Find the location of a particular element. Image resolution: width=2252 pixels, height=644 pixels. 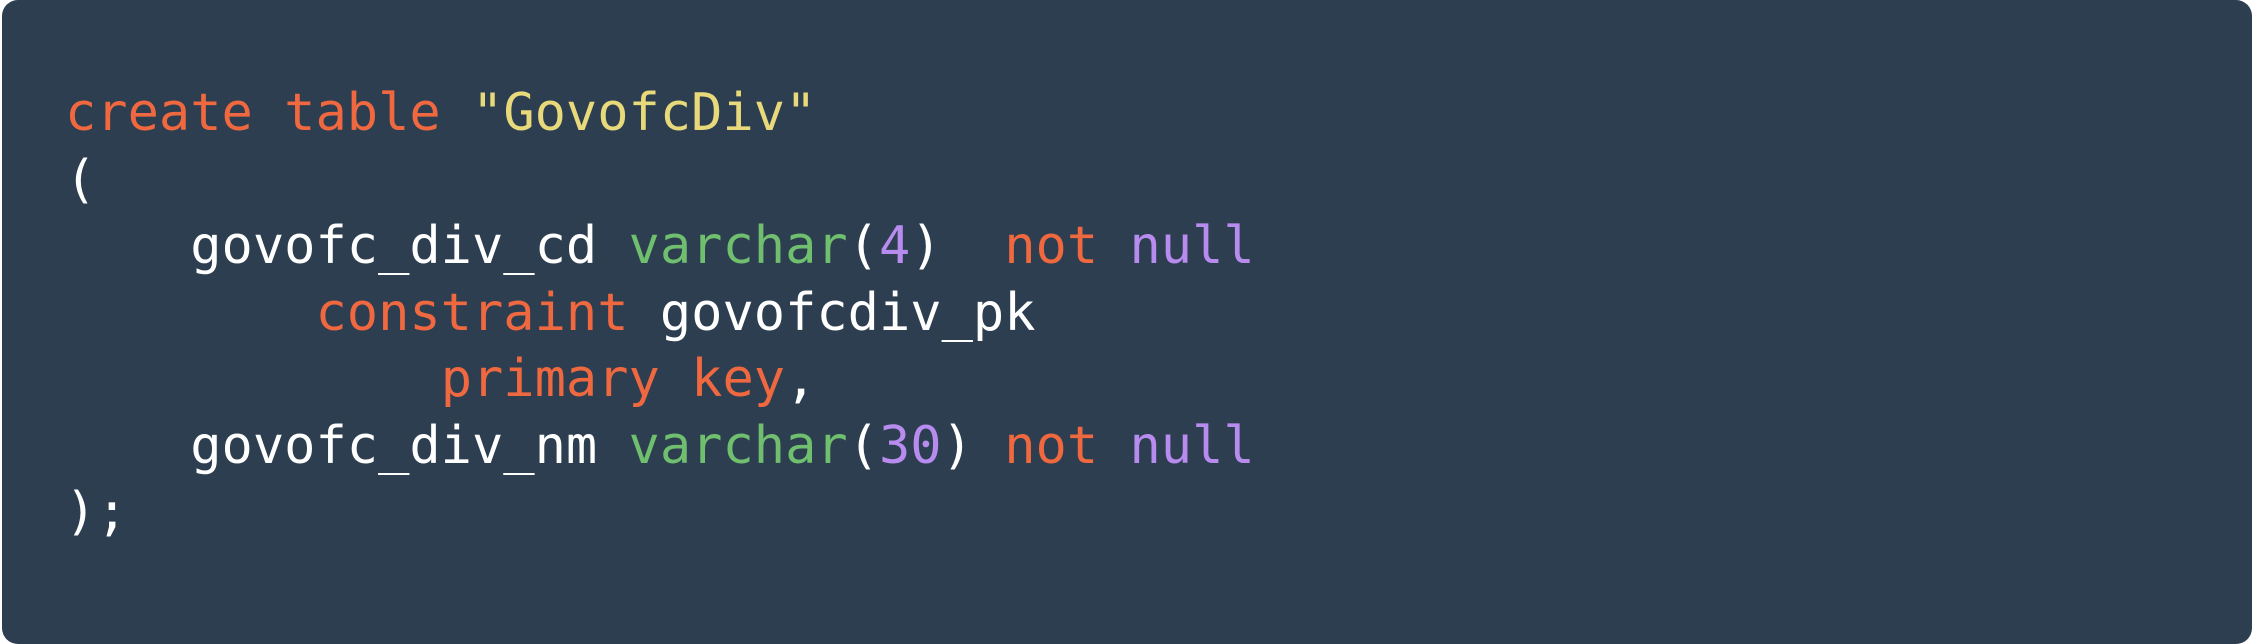

code-token: "GovofcDiv" is located at coordinates (644, 113).